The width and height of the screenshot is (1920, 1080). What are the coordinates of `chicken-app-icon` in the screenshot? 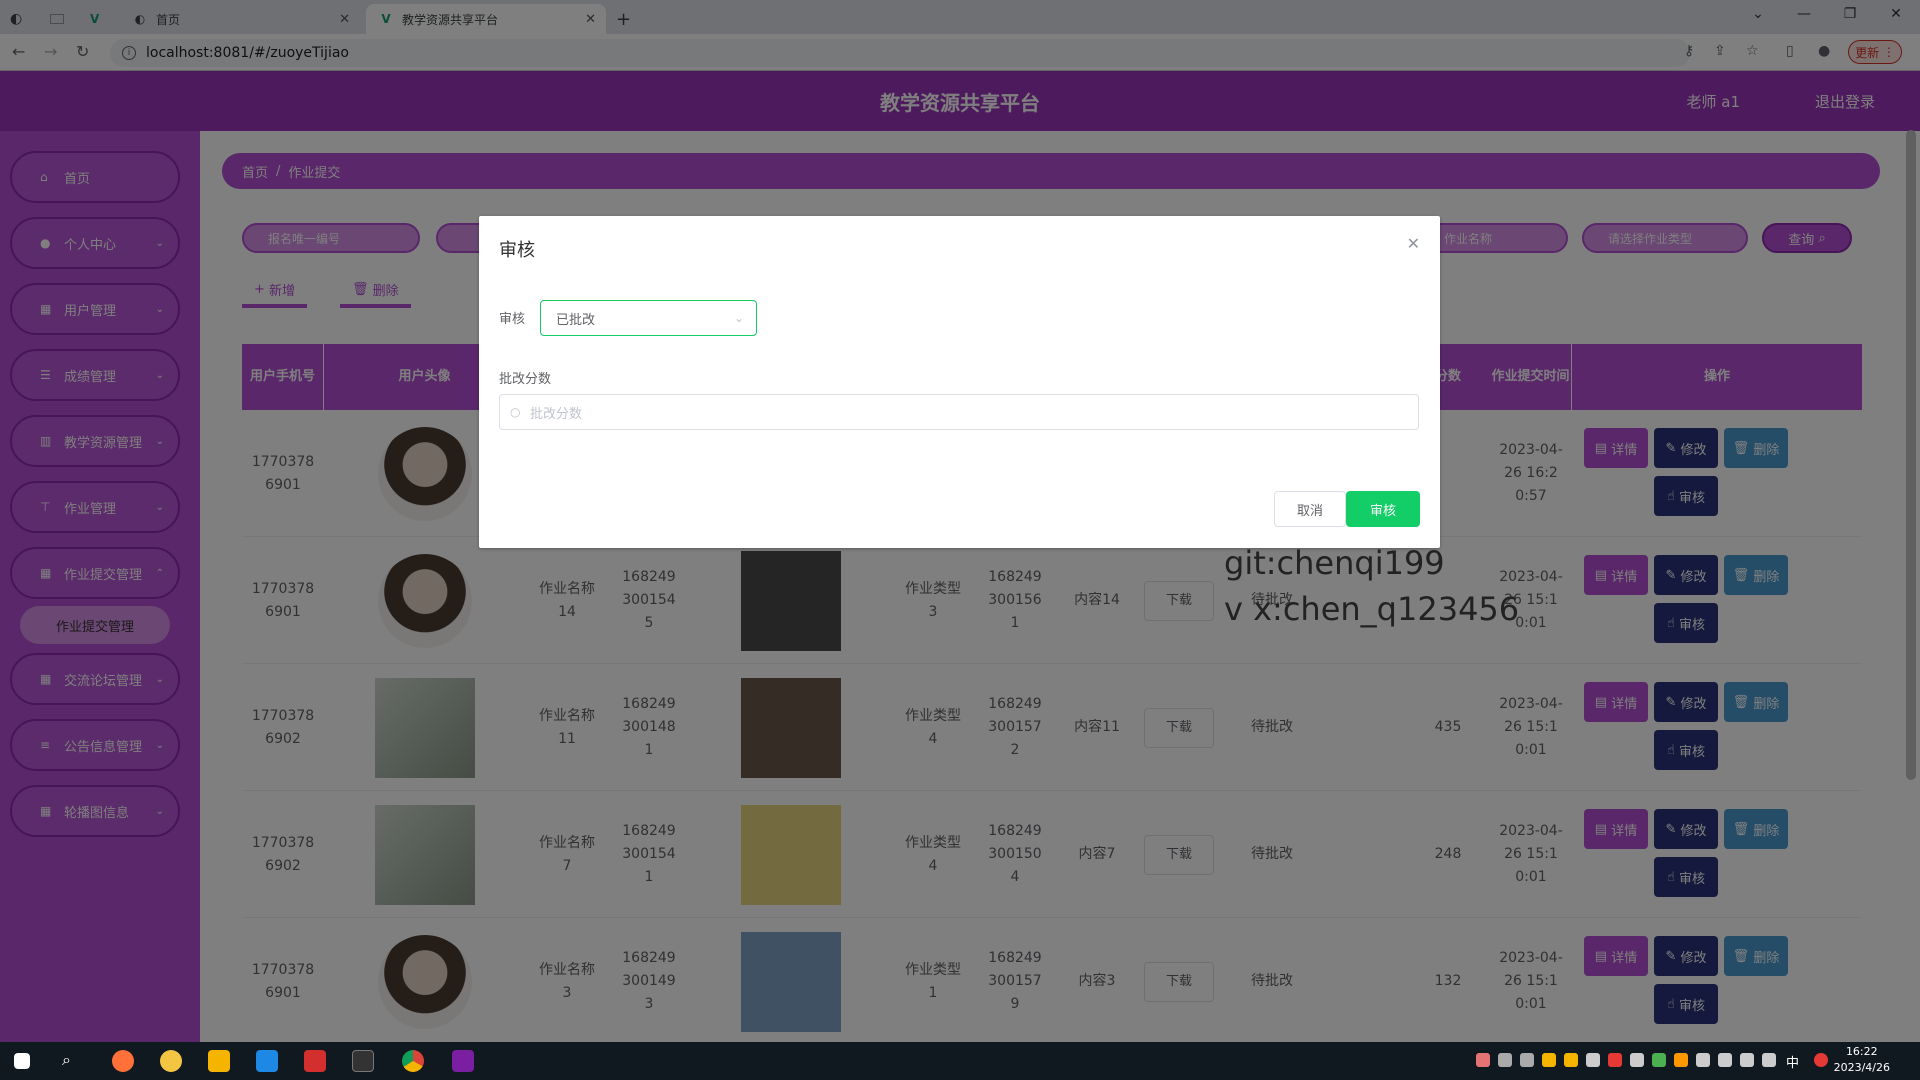 It's located at (171, 1061).